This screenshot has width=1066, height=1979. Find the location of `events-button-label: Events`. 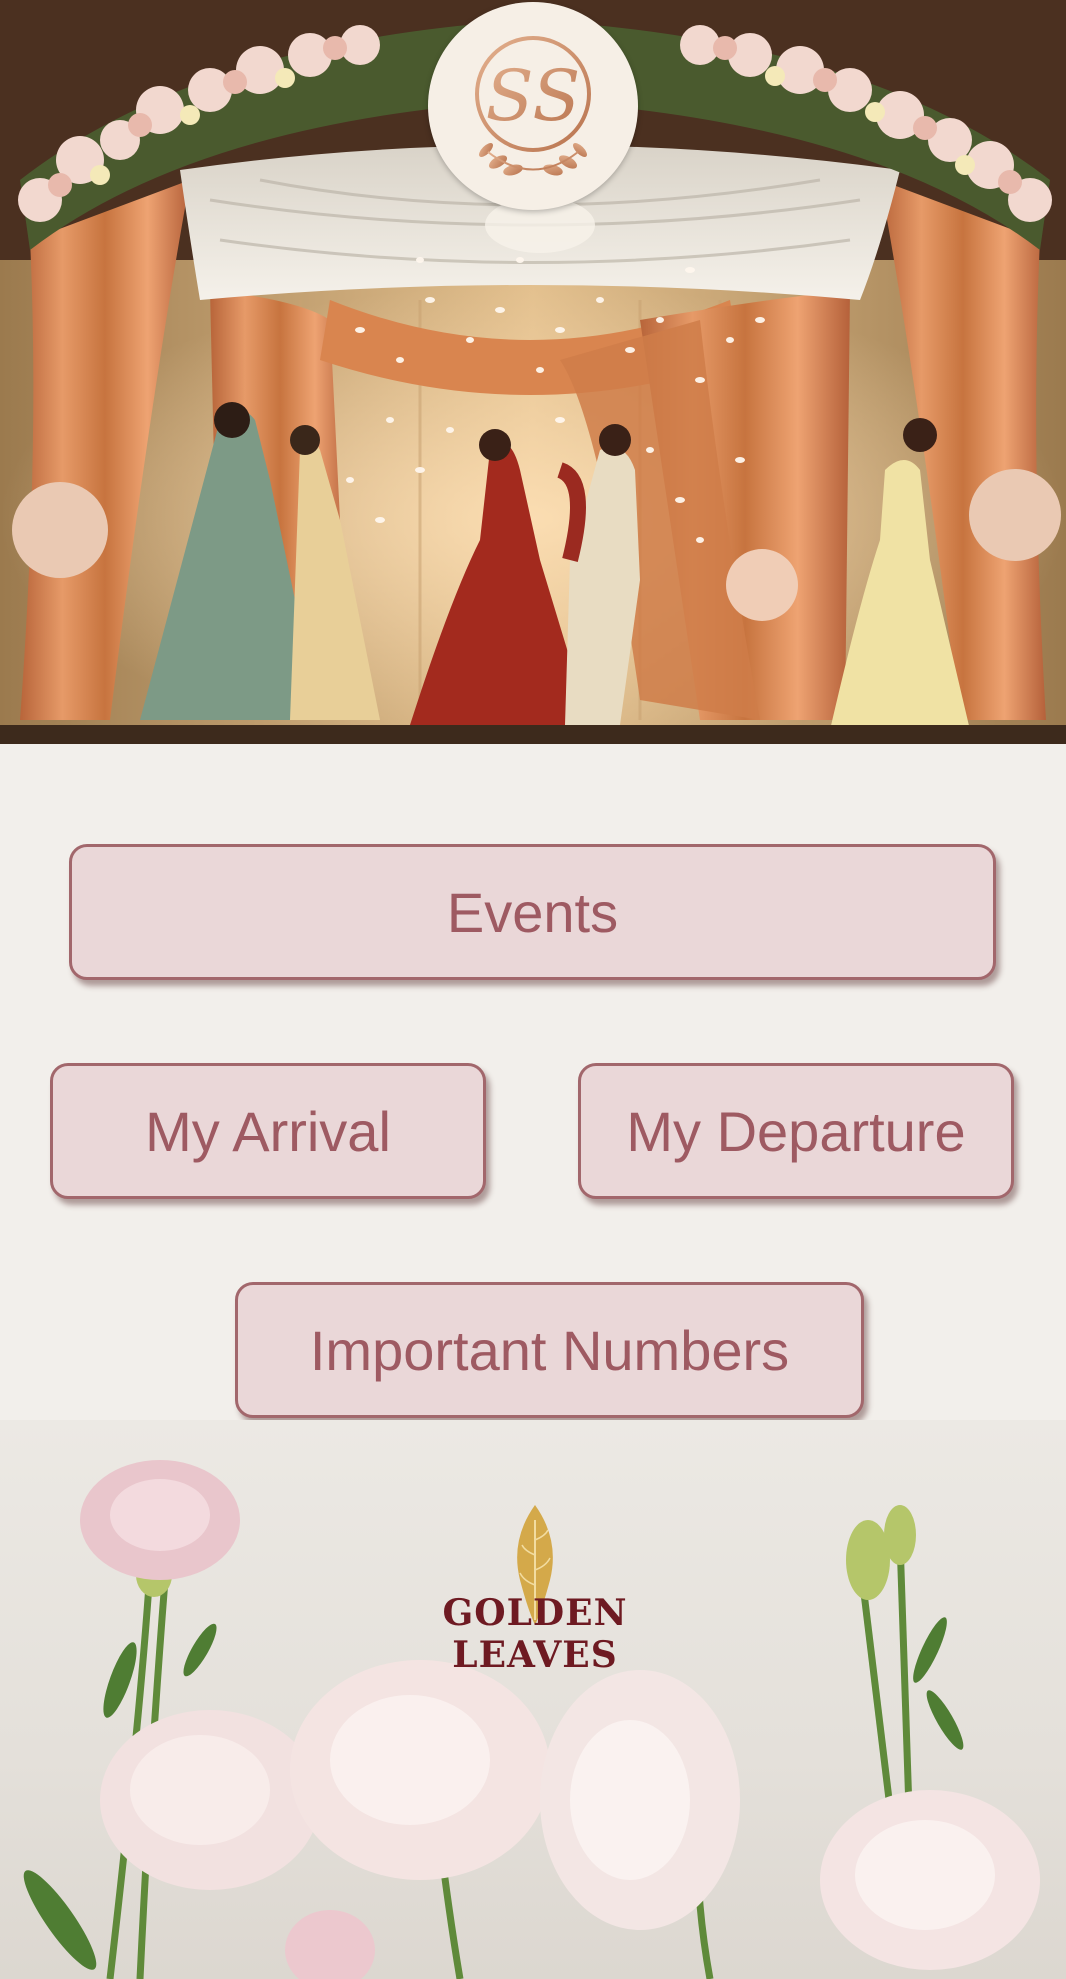

events-button-label: Events is located at coordinates (532, 912).